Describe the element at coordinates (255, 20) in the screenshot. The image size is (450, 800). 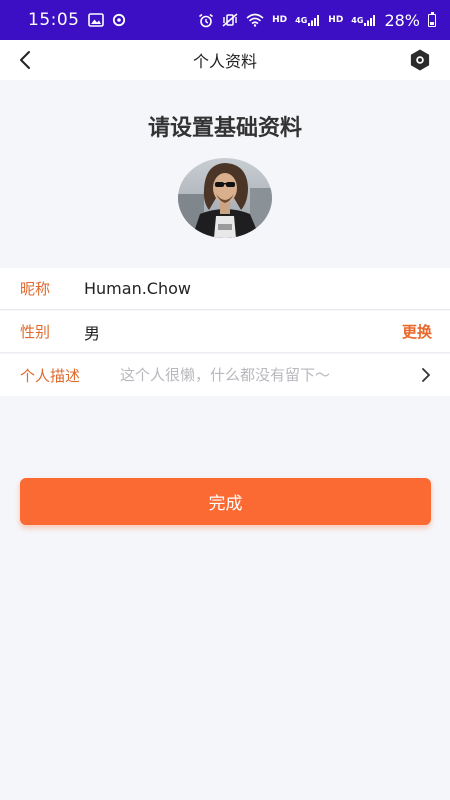
I see `wifi-icon` at that location.